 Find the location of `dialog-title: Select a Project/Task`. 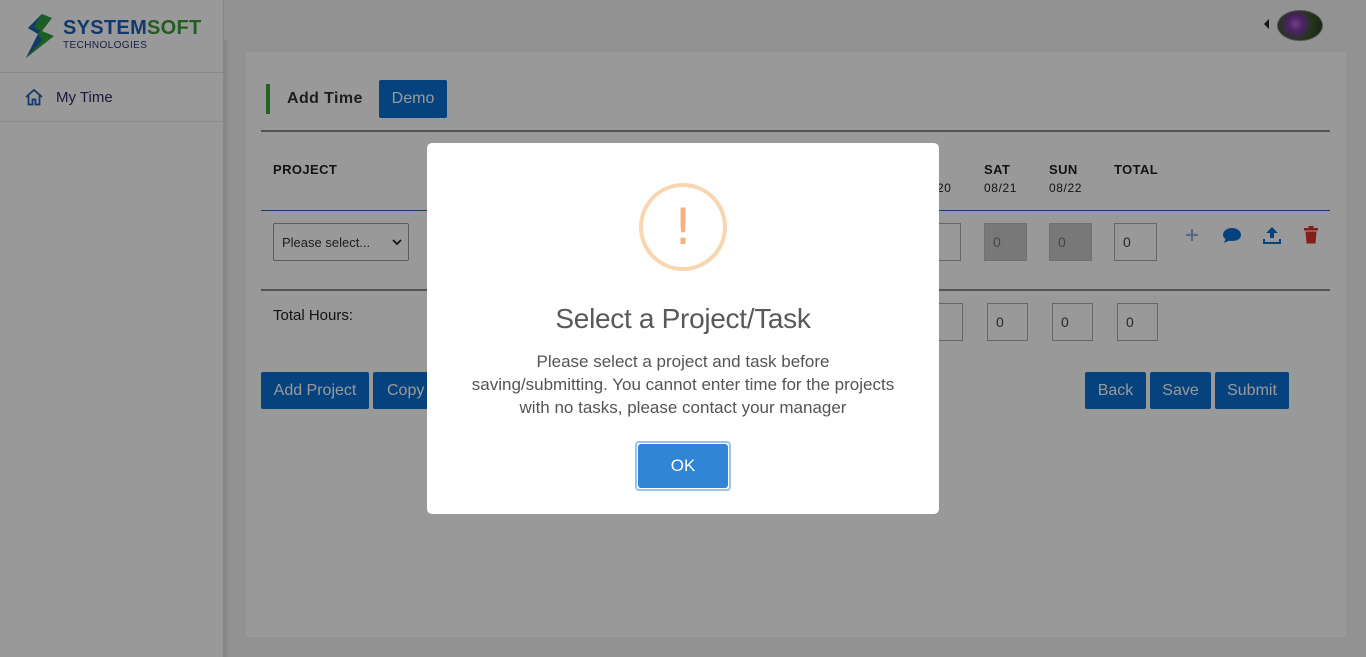

dialog-title: Select a Project/Task is located at coordinates (683, 318).